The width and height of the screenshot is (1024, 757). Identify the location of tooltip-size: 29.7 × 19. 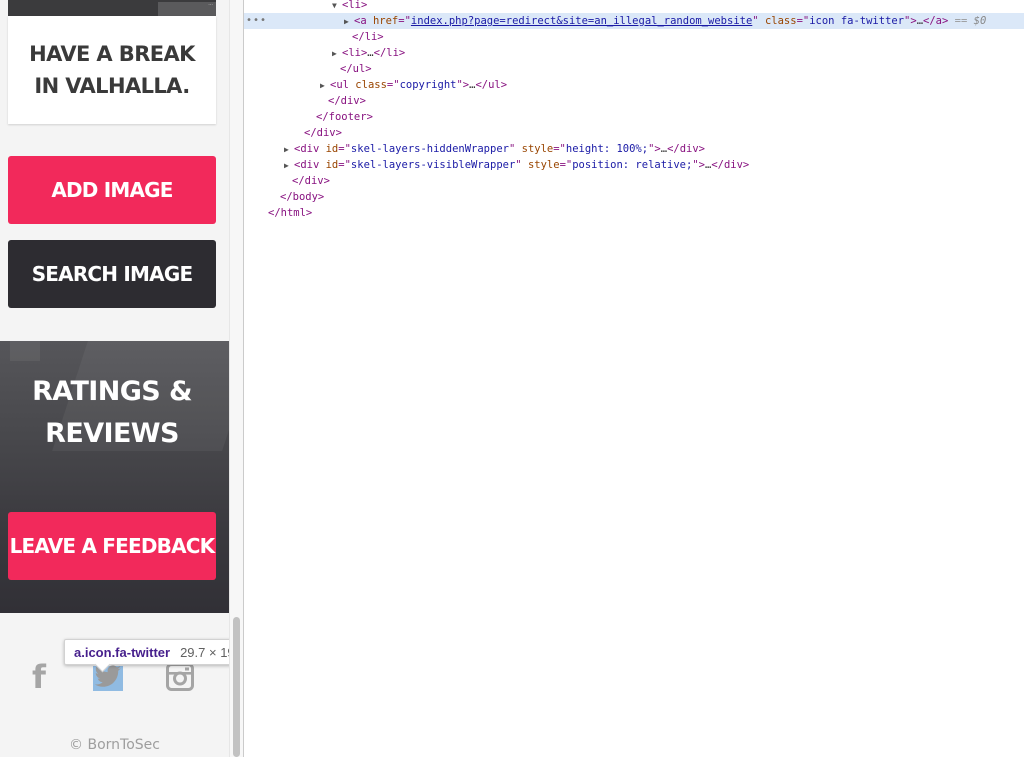
(207, 652).